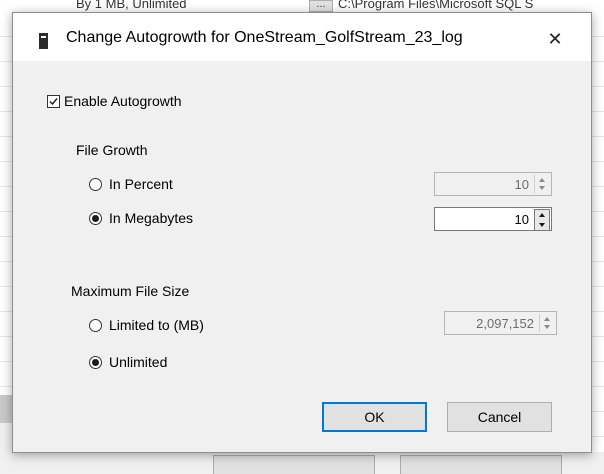 The height and width of the screenshot is (474, 604). What do you see at coordinates (505, 323) in the screenshot?
I see `limited-size-value: 2,097,152` at bounding box center [505, 323].